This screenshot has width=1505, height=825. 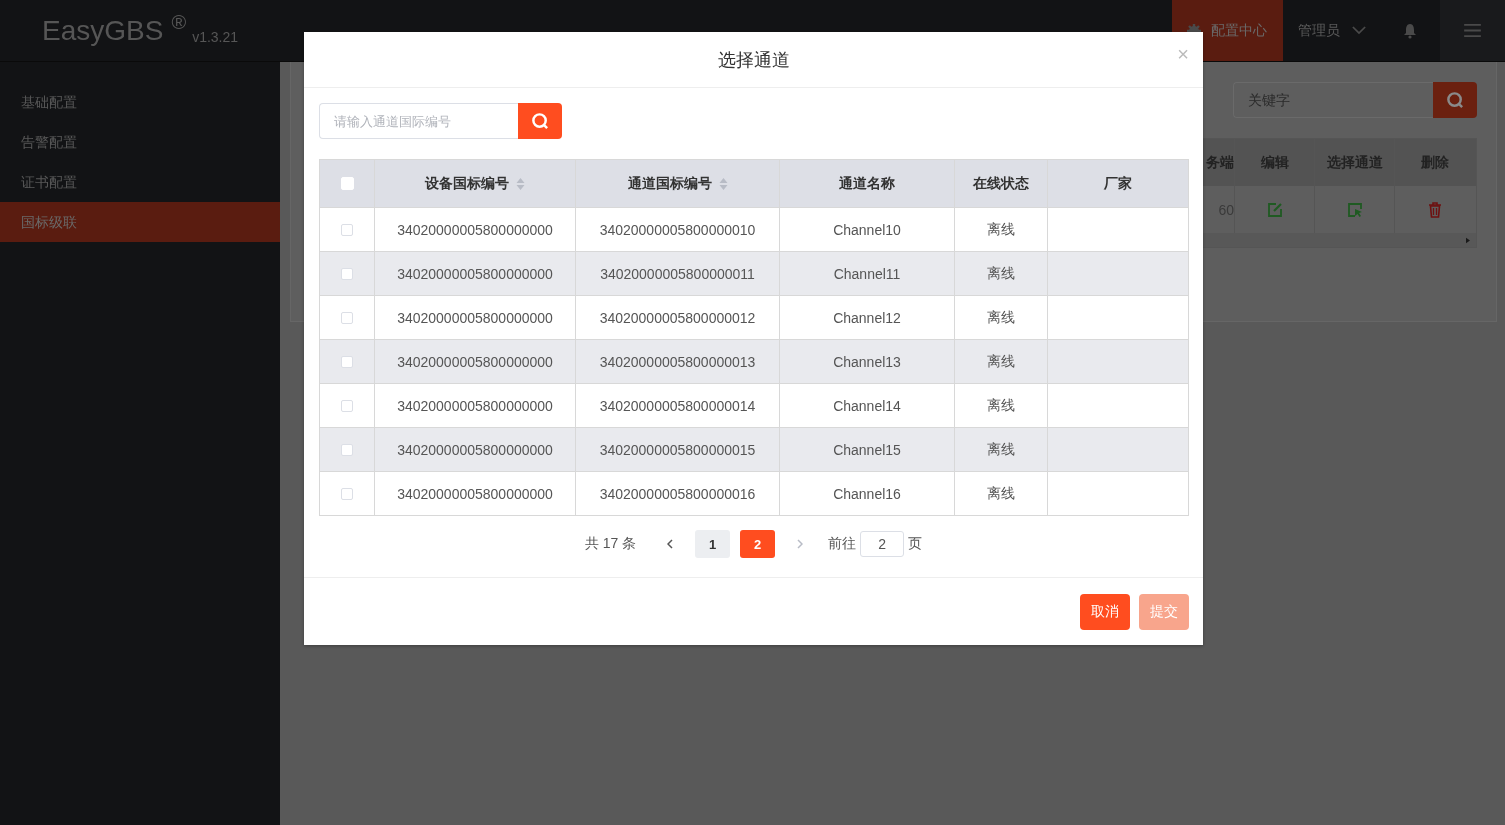 What do you see at coordinates (842, 544) in the screenshot?
I see `goto-label: 前往` at bounding box center [842, 544].